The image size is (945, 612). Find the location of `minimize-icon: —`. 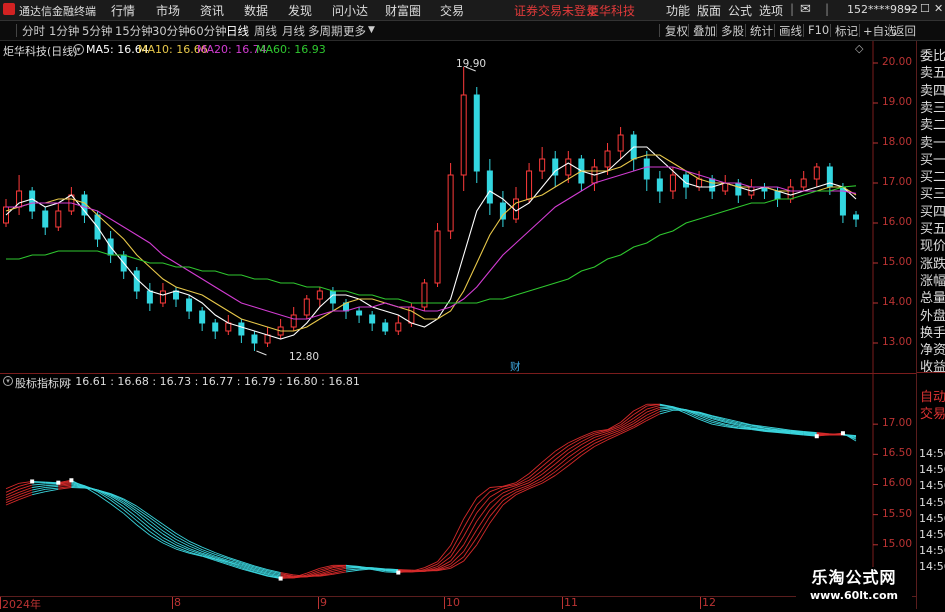

minimize-icon: — is located at coordinates (909, 8).